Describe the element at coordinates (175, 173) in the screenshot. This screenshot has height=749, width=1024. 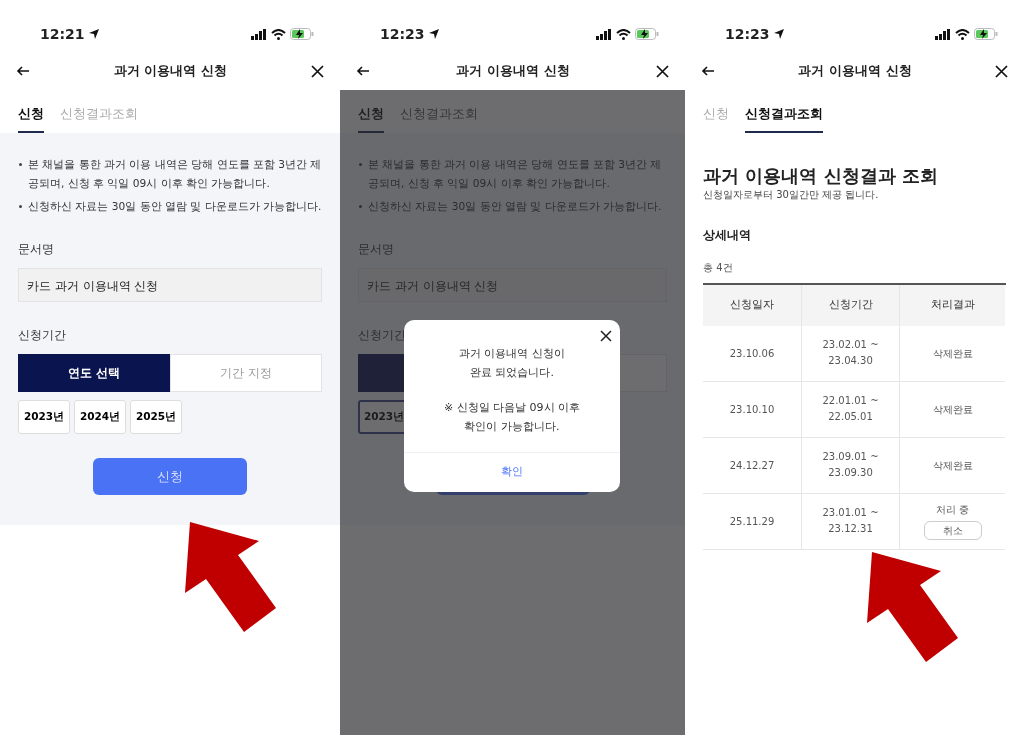
I see `notice-text: 본 채널을 통한 과거 이용 내역은 당해 연도를 포함 3년간 제공되며, 신청 후 익일 09시 이후 확인 가능합니다.` at that location.